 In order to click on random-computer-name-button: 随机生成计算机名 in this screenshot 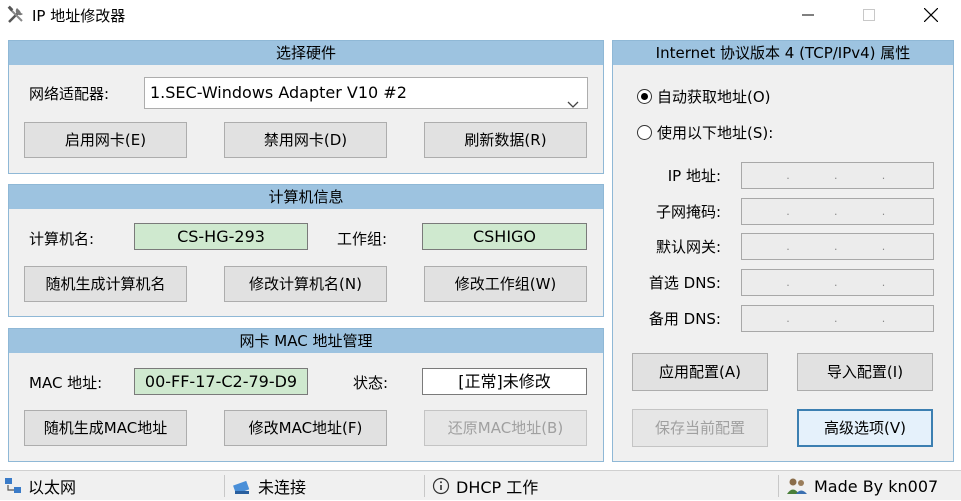, I will do `click(105, 284)`.